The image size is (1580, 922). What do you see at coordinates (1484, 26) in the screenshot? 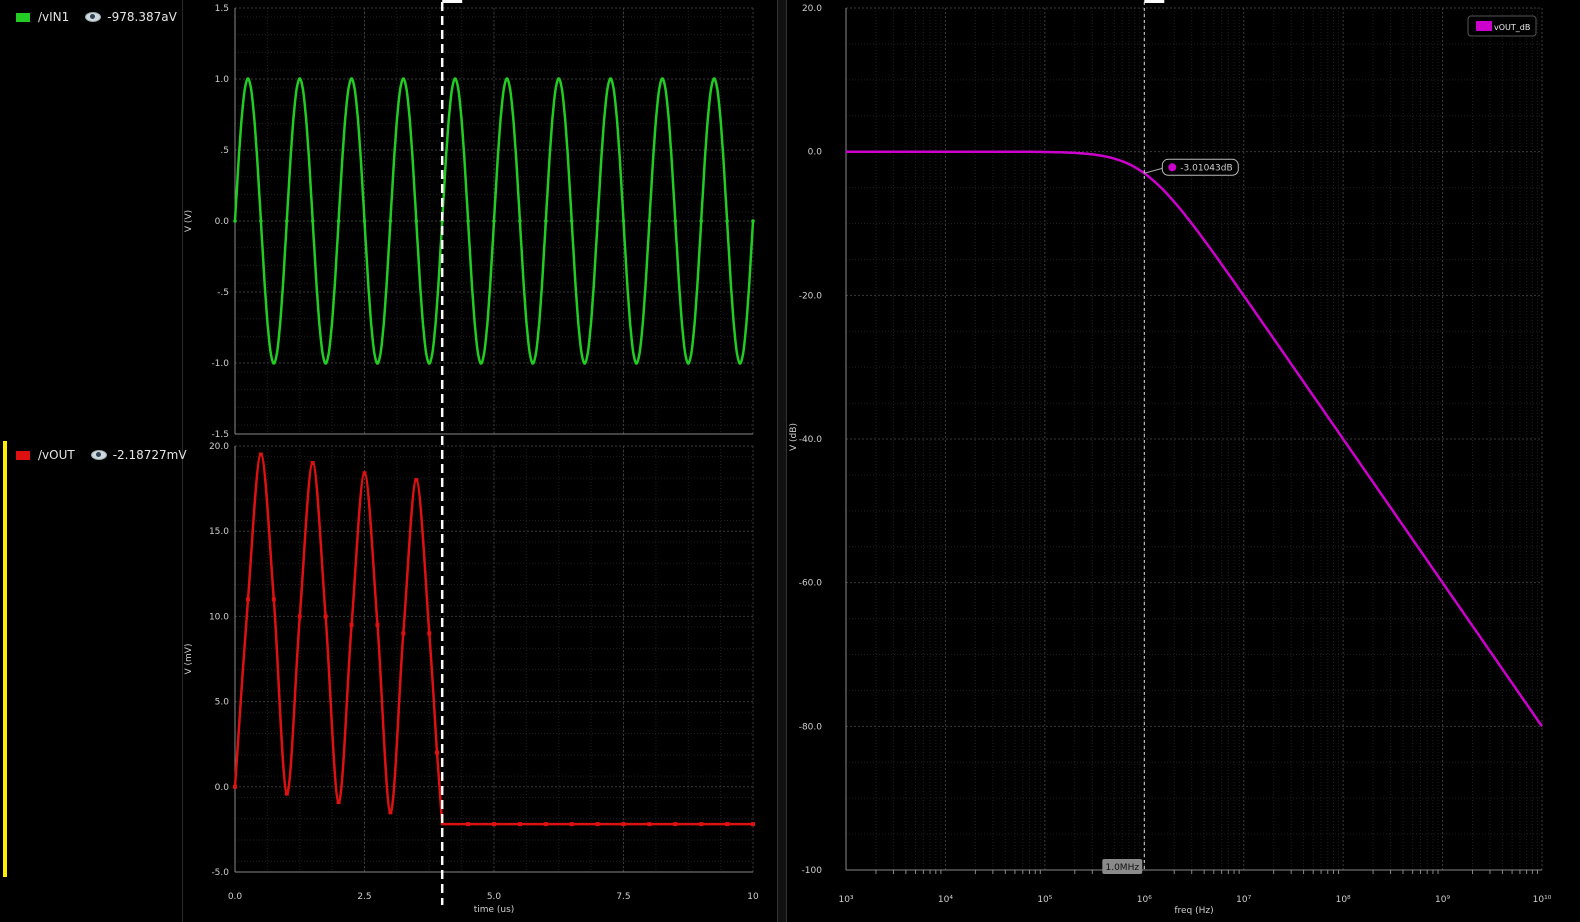
I see `plot-legend-swatch` at bounding box center [1484, 26].